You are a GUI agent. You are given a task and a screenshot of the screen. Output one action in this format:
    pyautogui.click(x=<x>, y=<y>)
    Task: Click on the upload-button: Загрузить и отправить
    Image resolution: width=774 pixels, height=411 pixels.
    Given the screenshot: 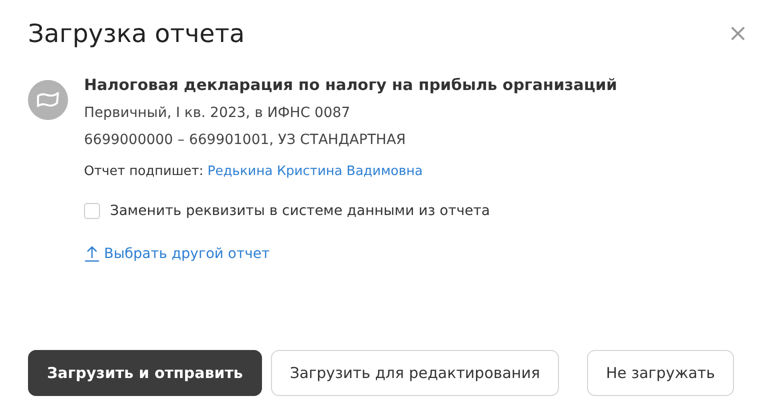 What is the action you would take?
    pyautogui.click(x=145, y=373)
    